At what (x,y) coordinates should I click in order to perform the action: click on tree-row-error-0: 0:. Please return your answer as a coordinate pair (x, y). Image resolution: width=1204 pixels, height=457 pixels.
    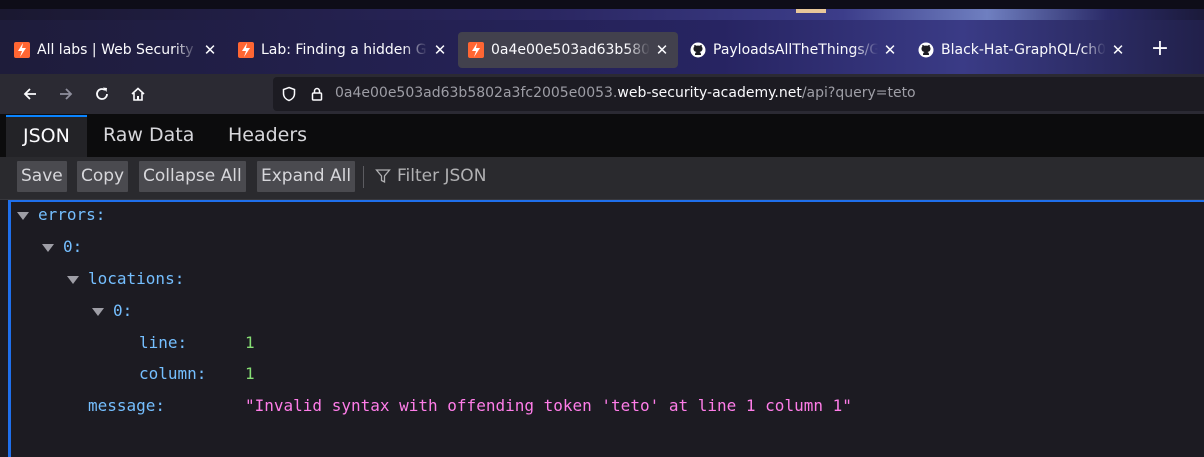
    Looking at the image, I should click on (62, 247).